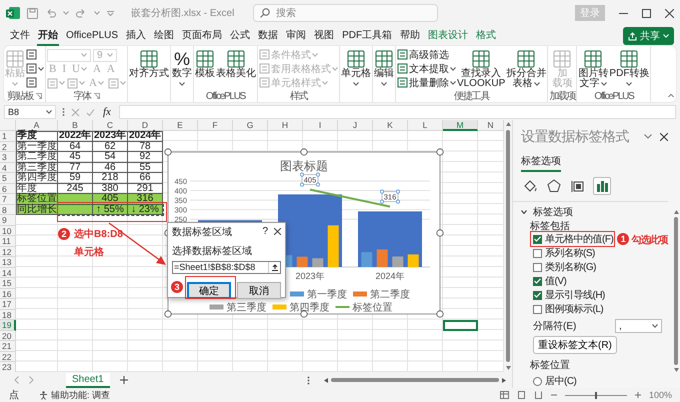  Describe the element at coordinates (568, 309) in the screenshot. I see `checkbox: 图例项标示(L)` at that location.